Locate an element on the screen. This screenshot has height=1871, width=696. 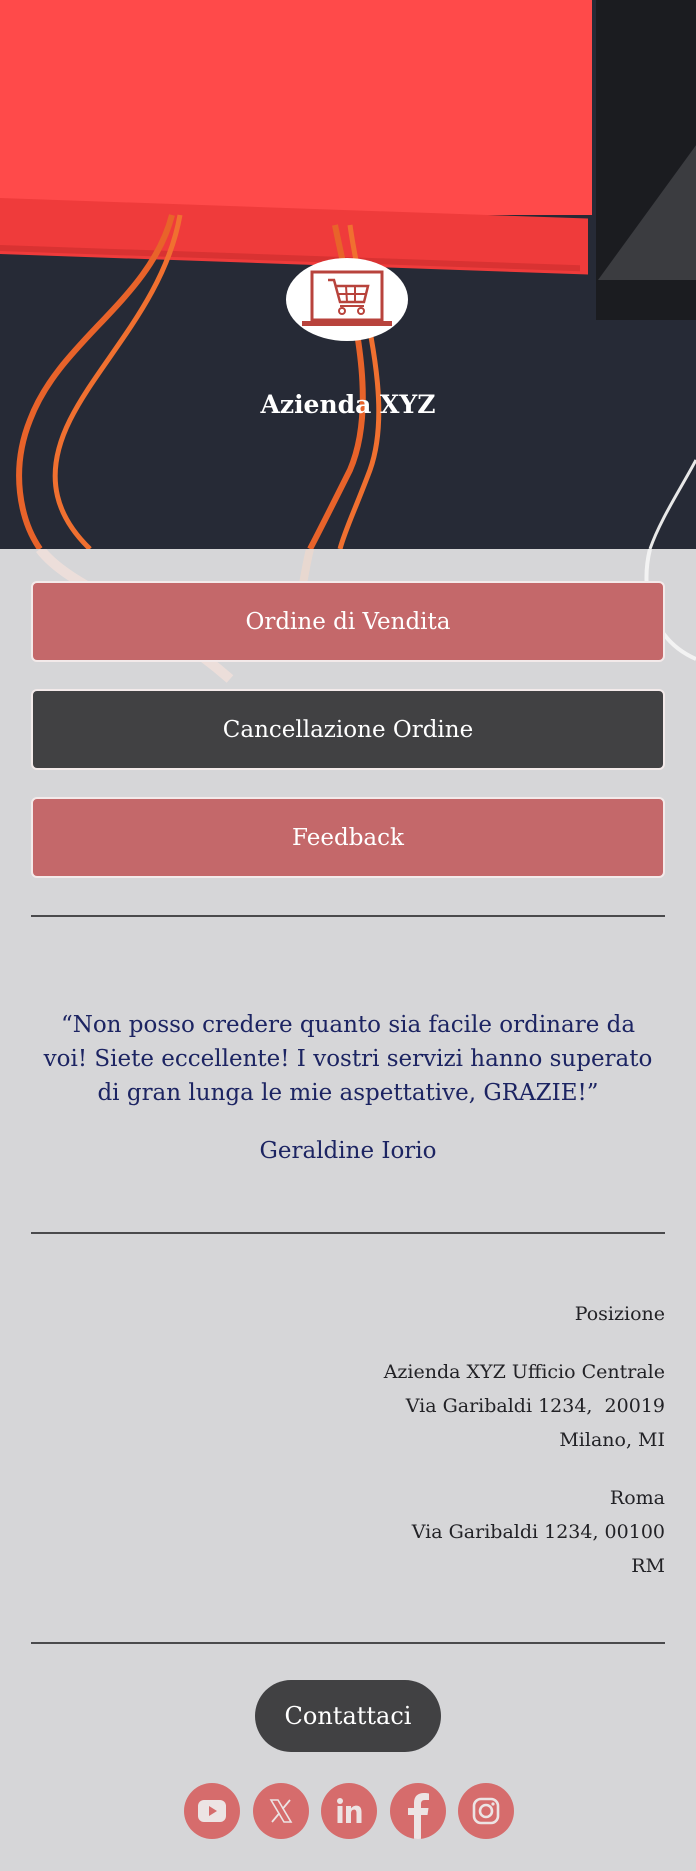
testimonial-author: Geraldine Iorio is located at coordinates (348, 1151).